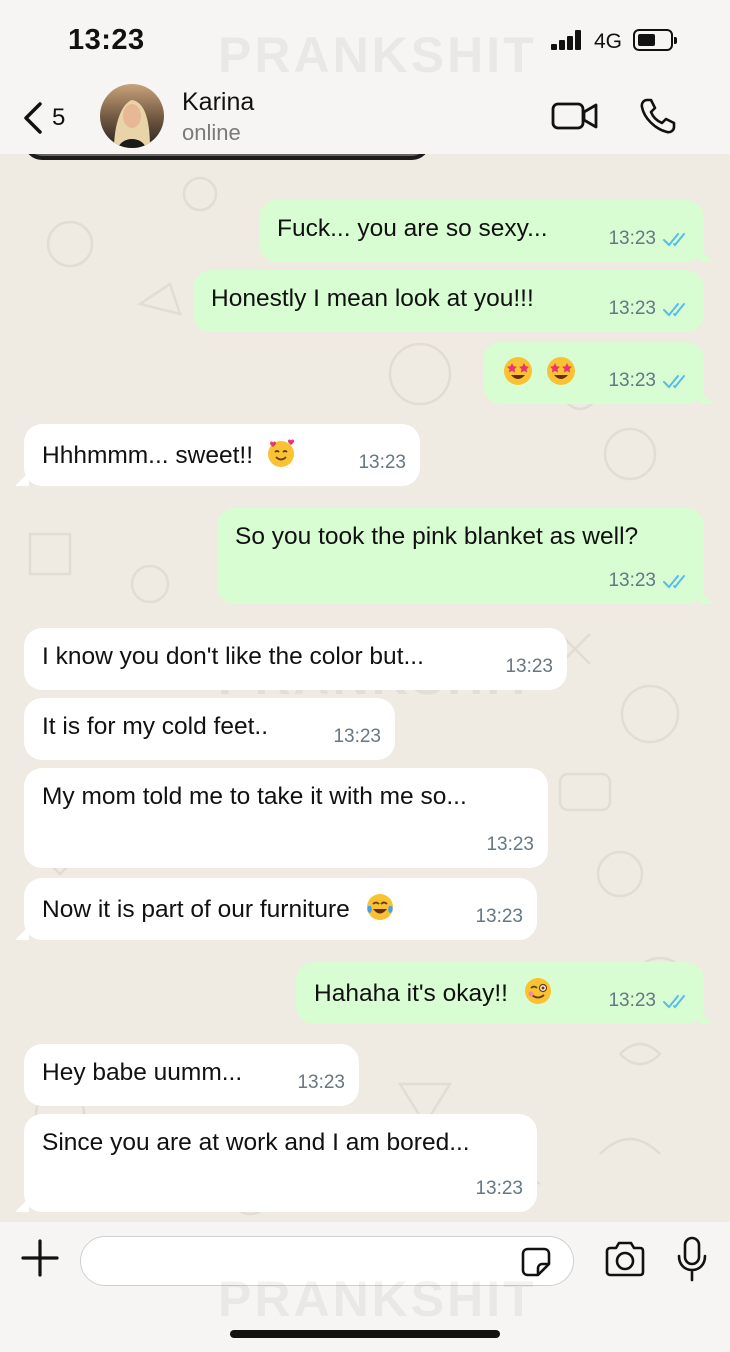  I want to click on message-outgoing: 13:23, so click(598, 373).